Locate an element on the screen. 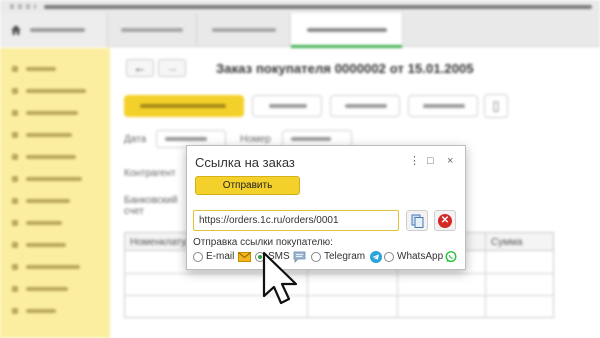  send-link-label: Отправка ссылки покупателю: is located at coordinates (263, 242).